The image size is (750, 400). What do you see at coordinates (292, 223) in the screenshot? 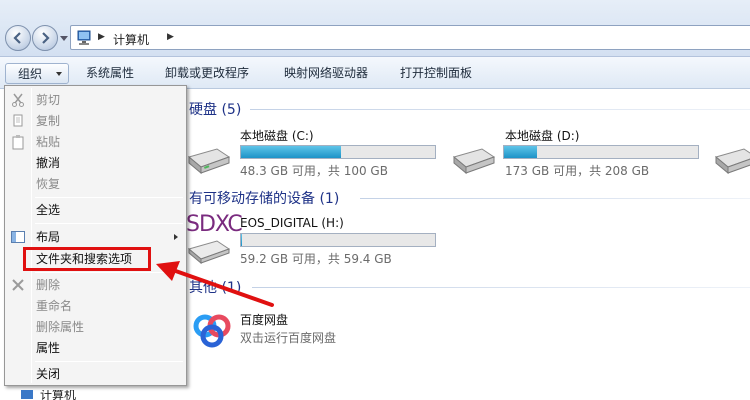
I see `drive-name: EOS_DIGITAL (H:)` at bounding box center [292, 223].